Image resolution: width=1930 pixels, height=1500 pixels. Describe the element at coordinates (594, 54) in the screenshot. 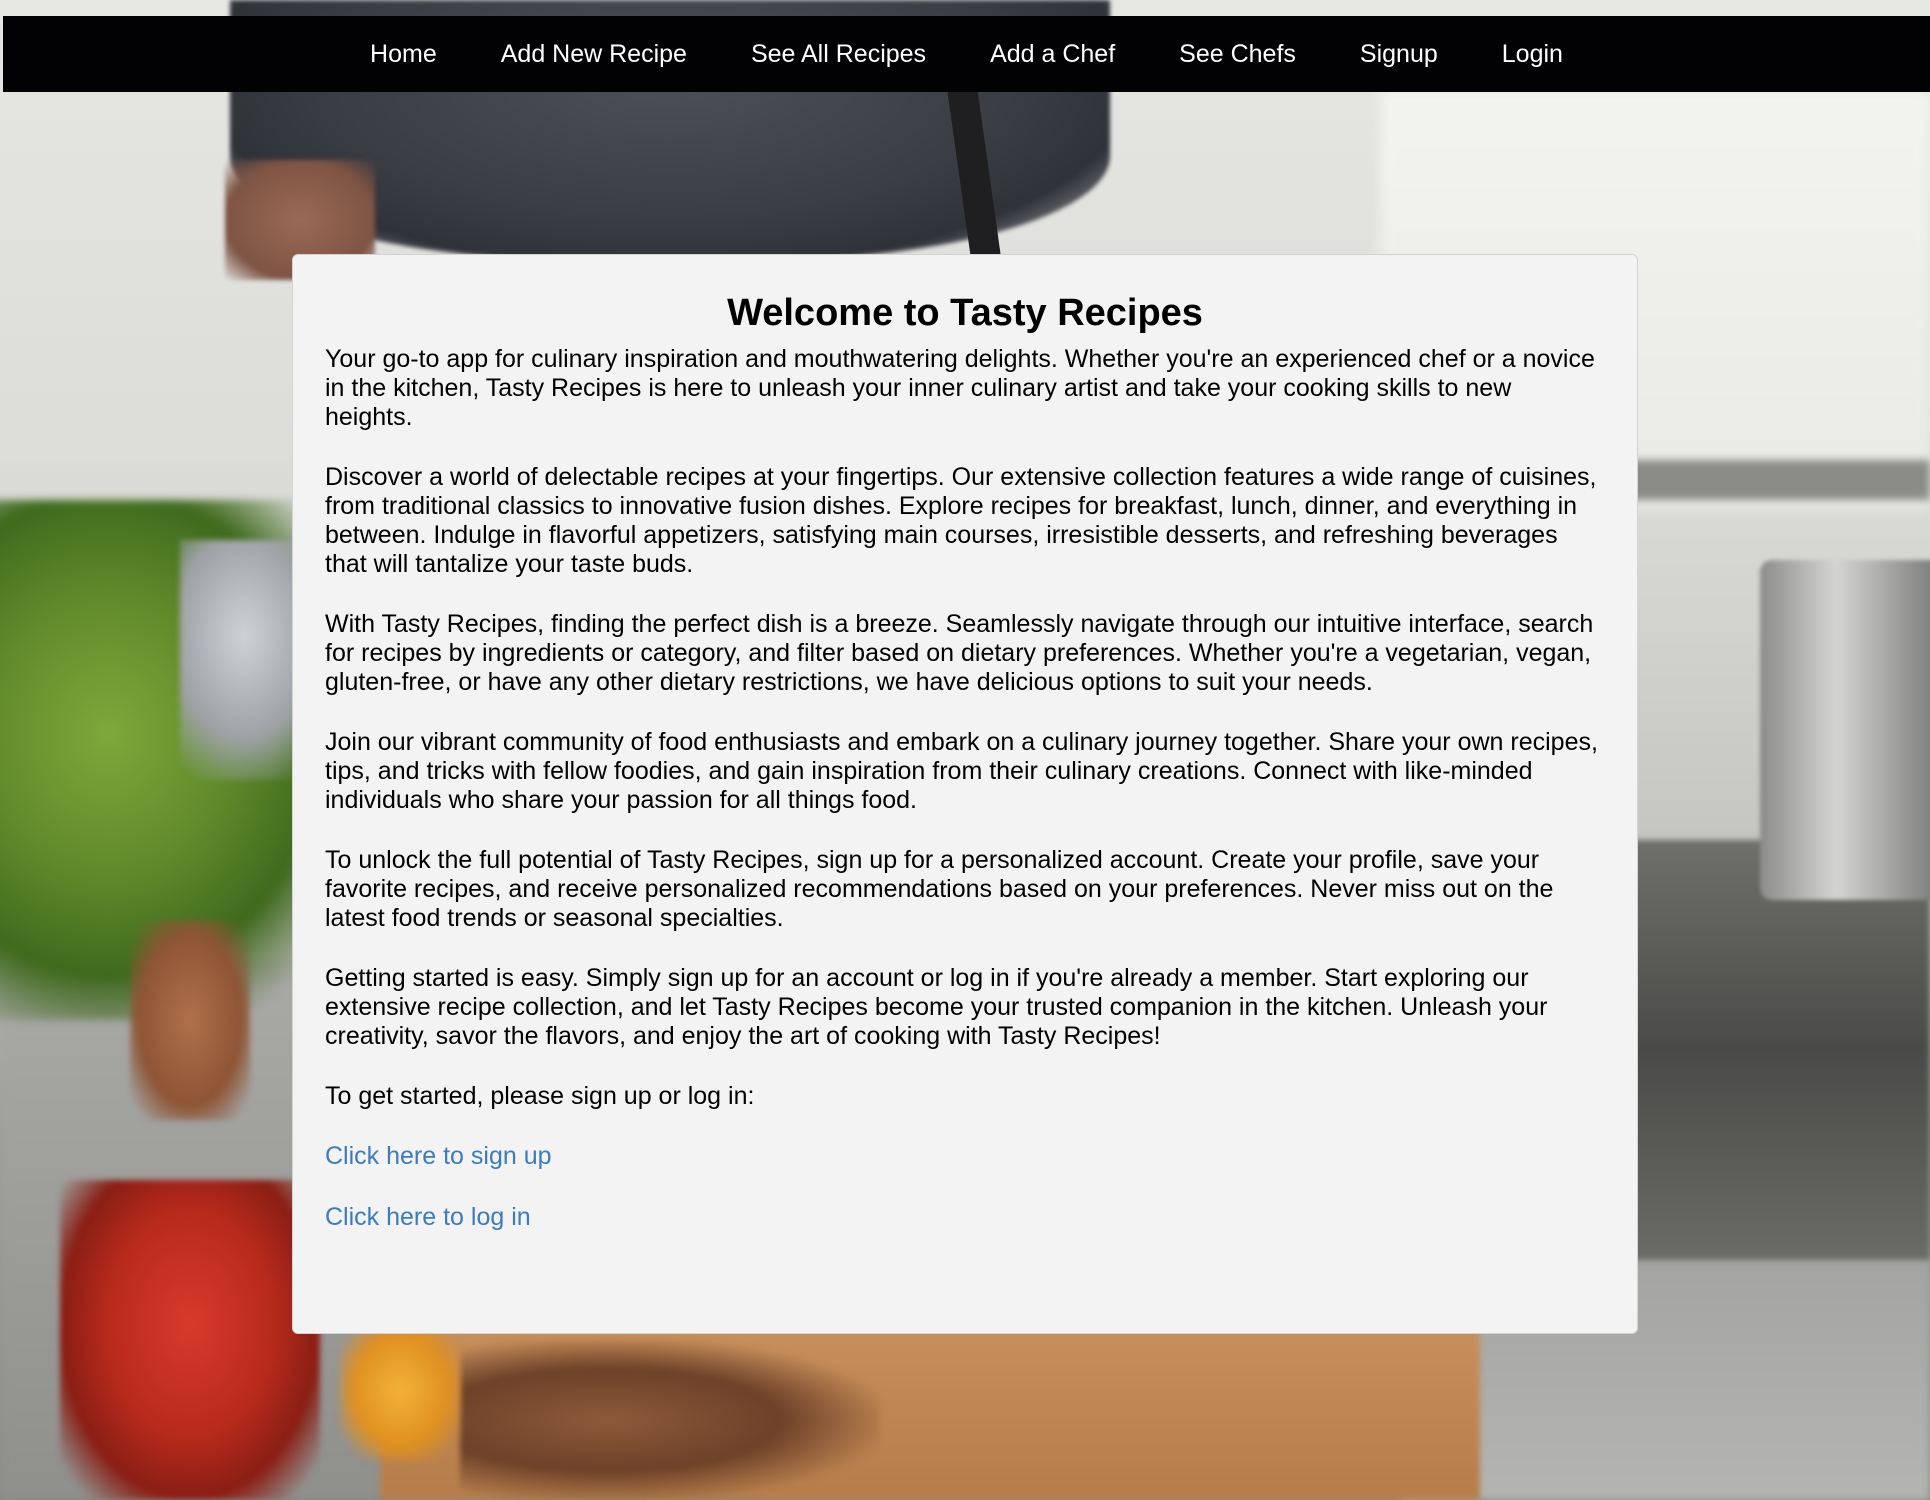

I see `nav-add-new-recipe: Add New Recipe` at that location.